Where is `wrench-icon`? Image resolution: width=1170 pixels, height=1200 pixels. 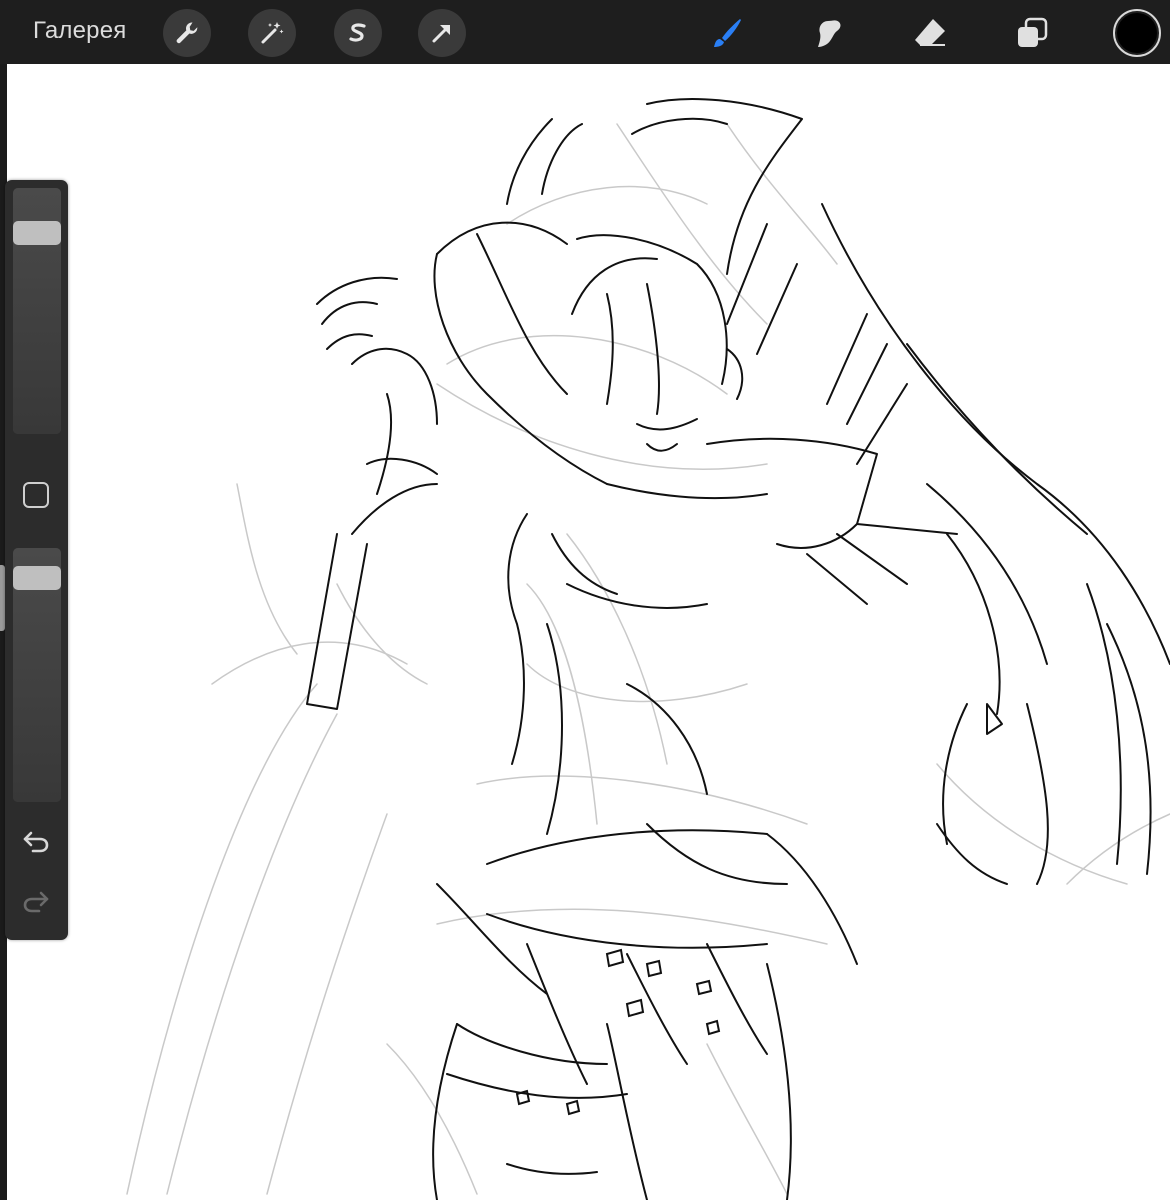
wrench-icon is located at coordinates (187, 33).